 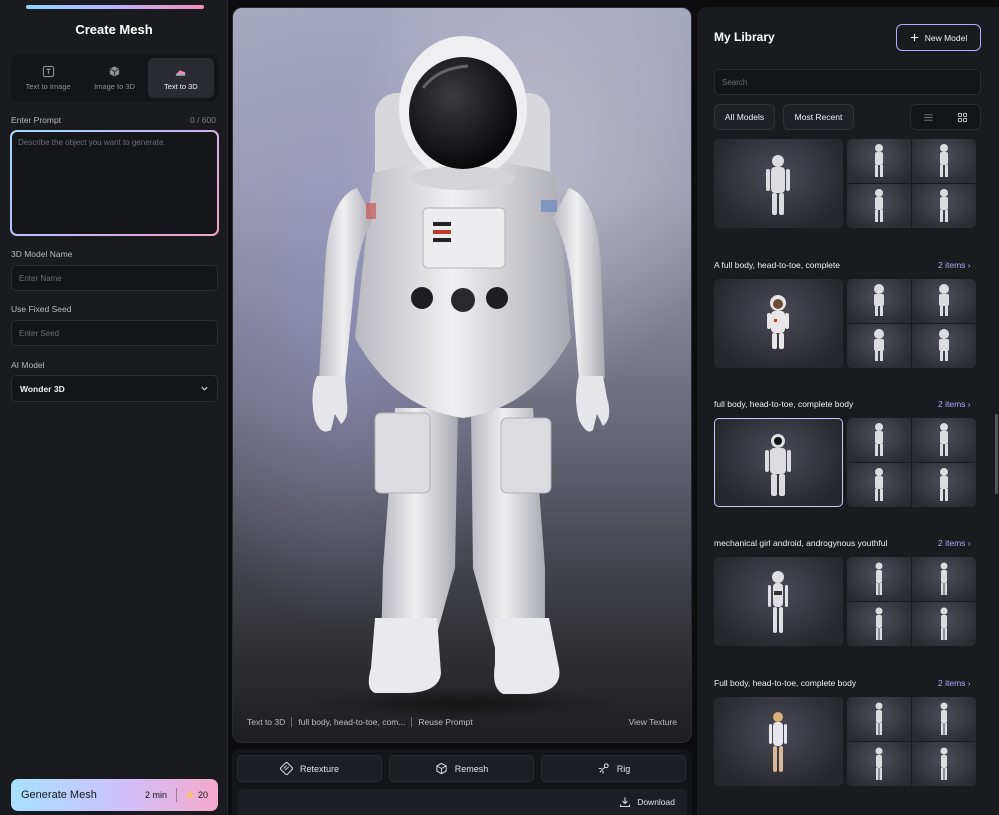 I want to click on text-image-icon, so click(x=48, y=71).